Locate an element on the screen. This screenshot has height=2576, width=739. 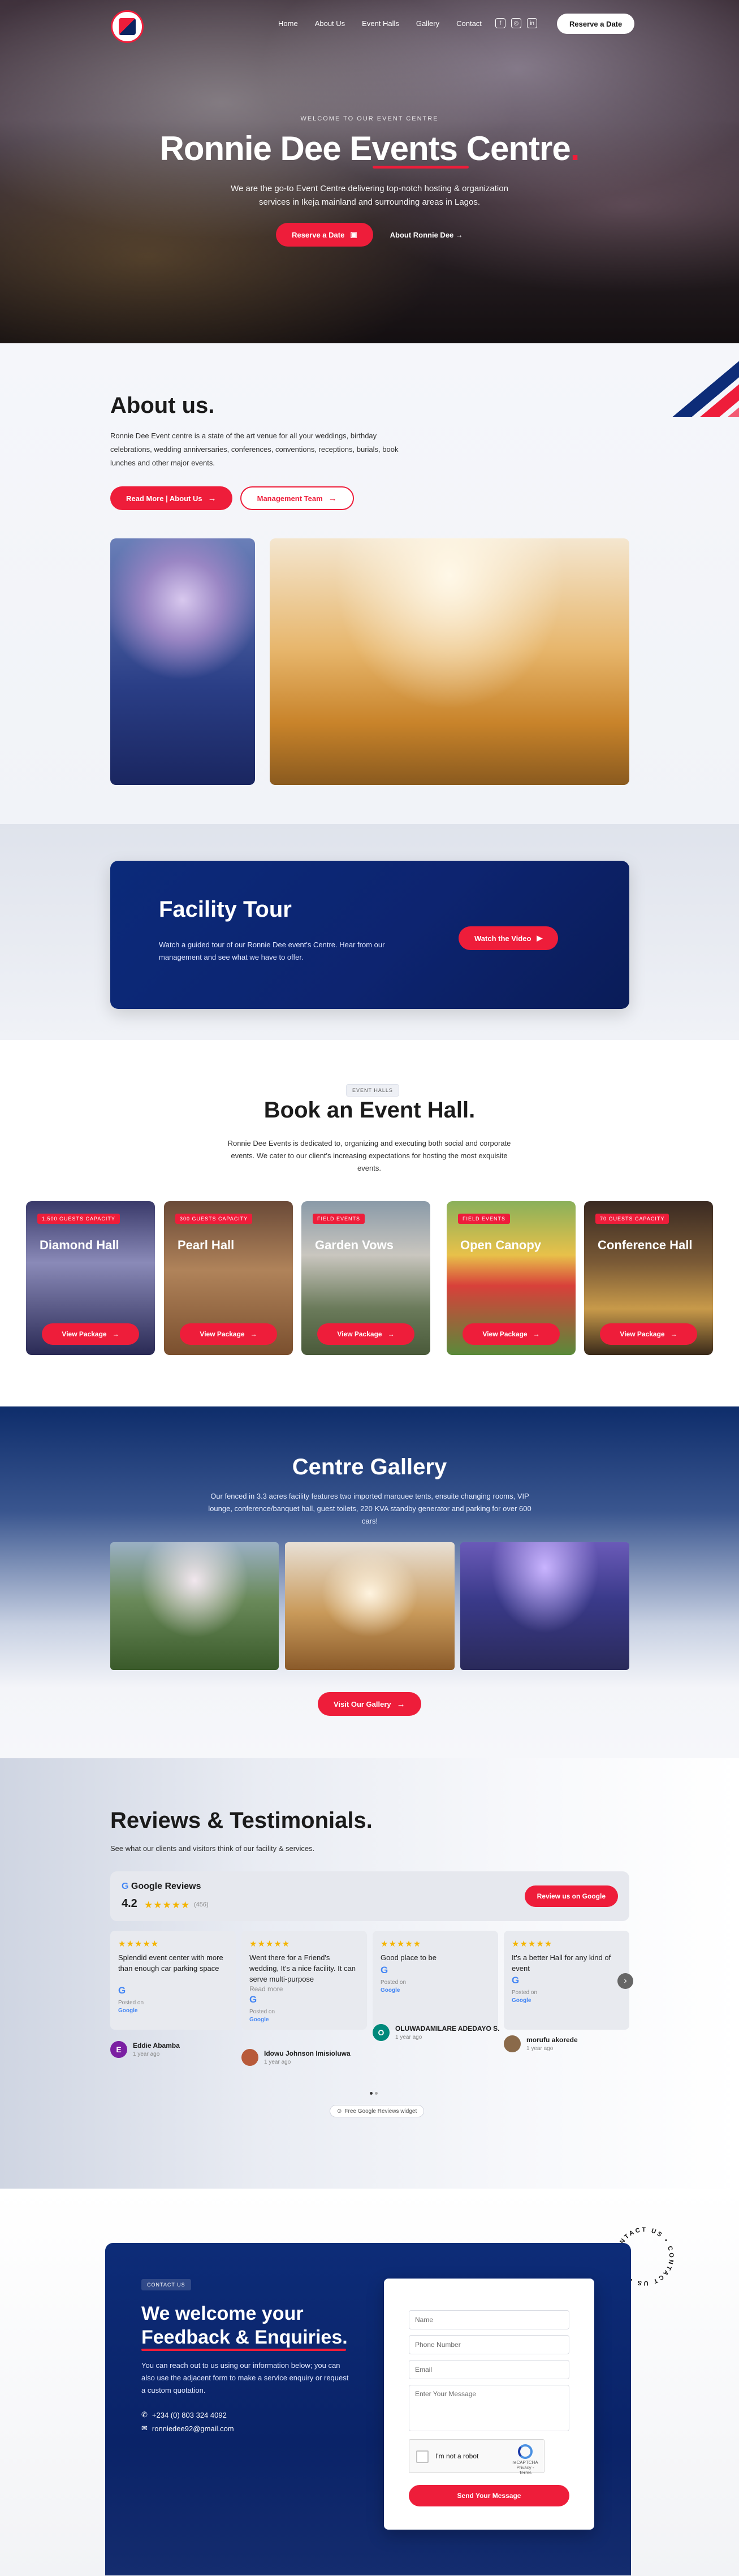
contact-phone: ✆ +234 (0) 803 324 4092 is located at coordinates (184, 2415).